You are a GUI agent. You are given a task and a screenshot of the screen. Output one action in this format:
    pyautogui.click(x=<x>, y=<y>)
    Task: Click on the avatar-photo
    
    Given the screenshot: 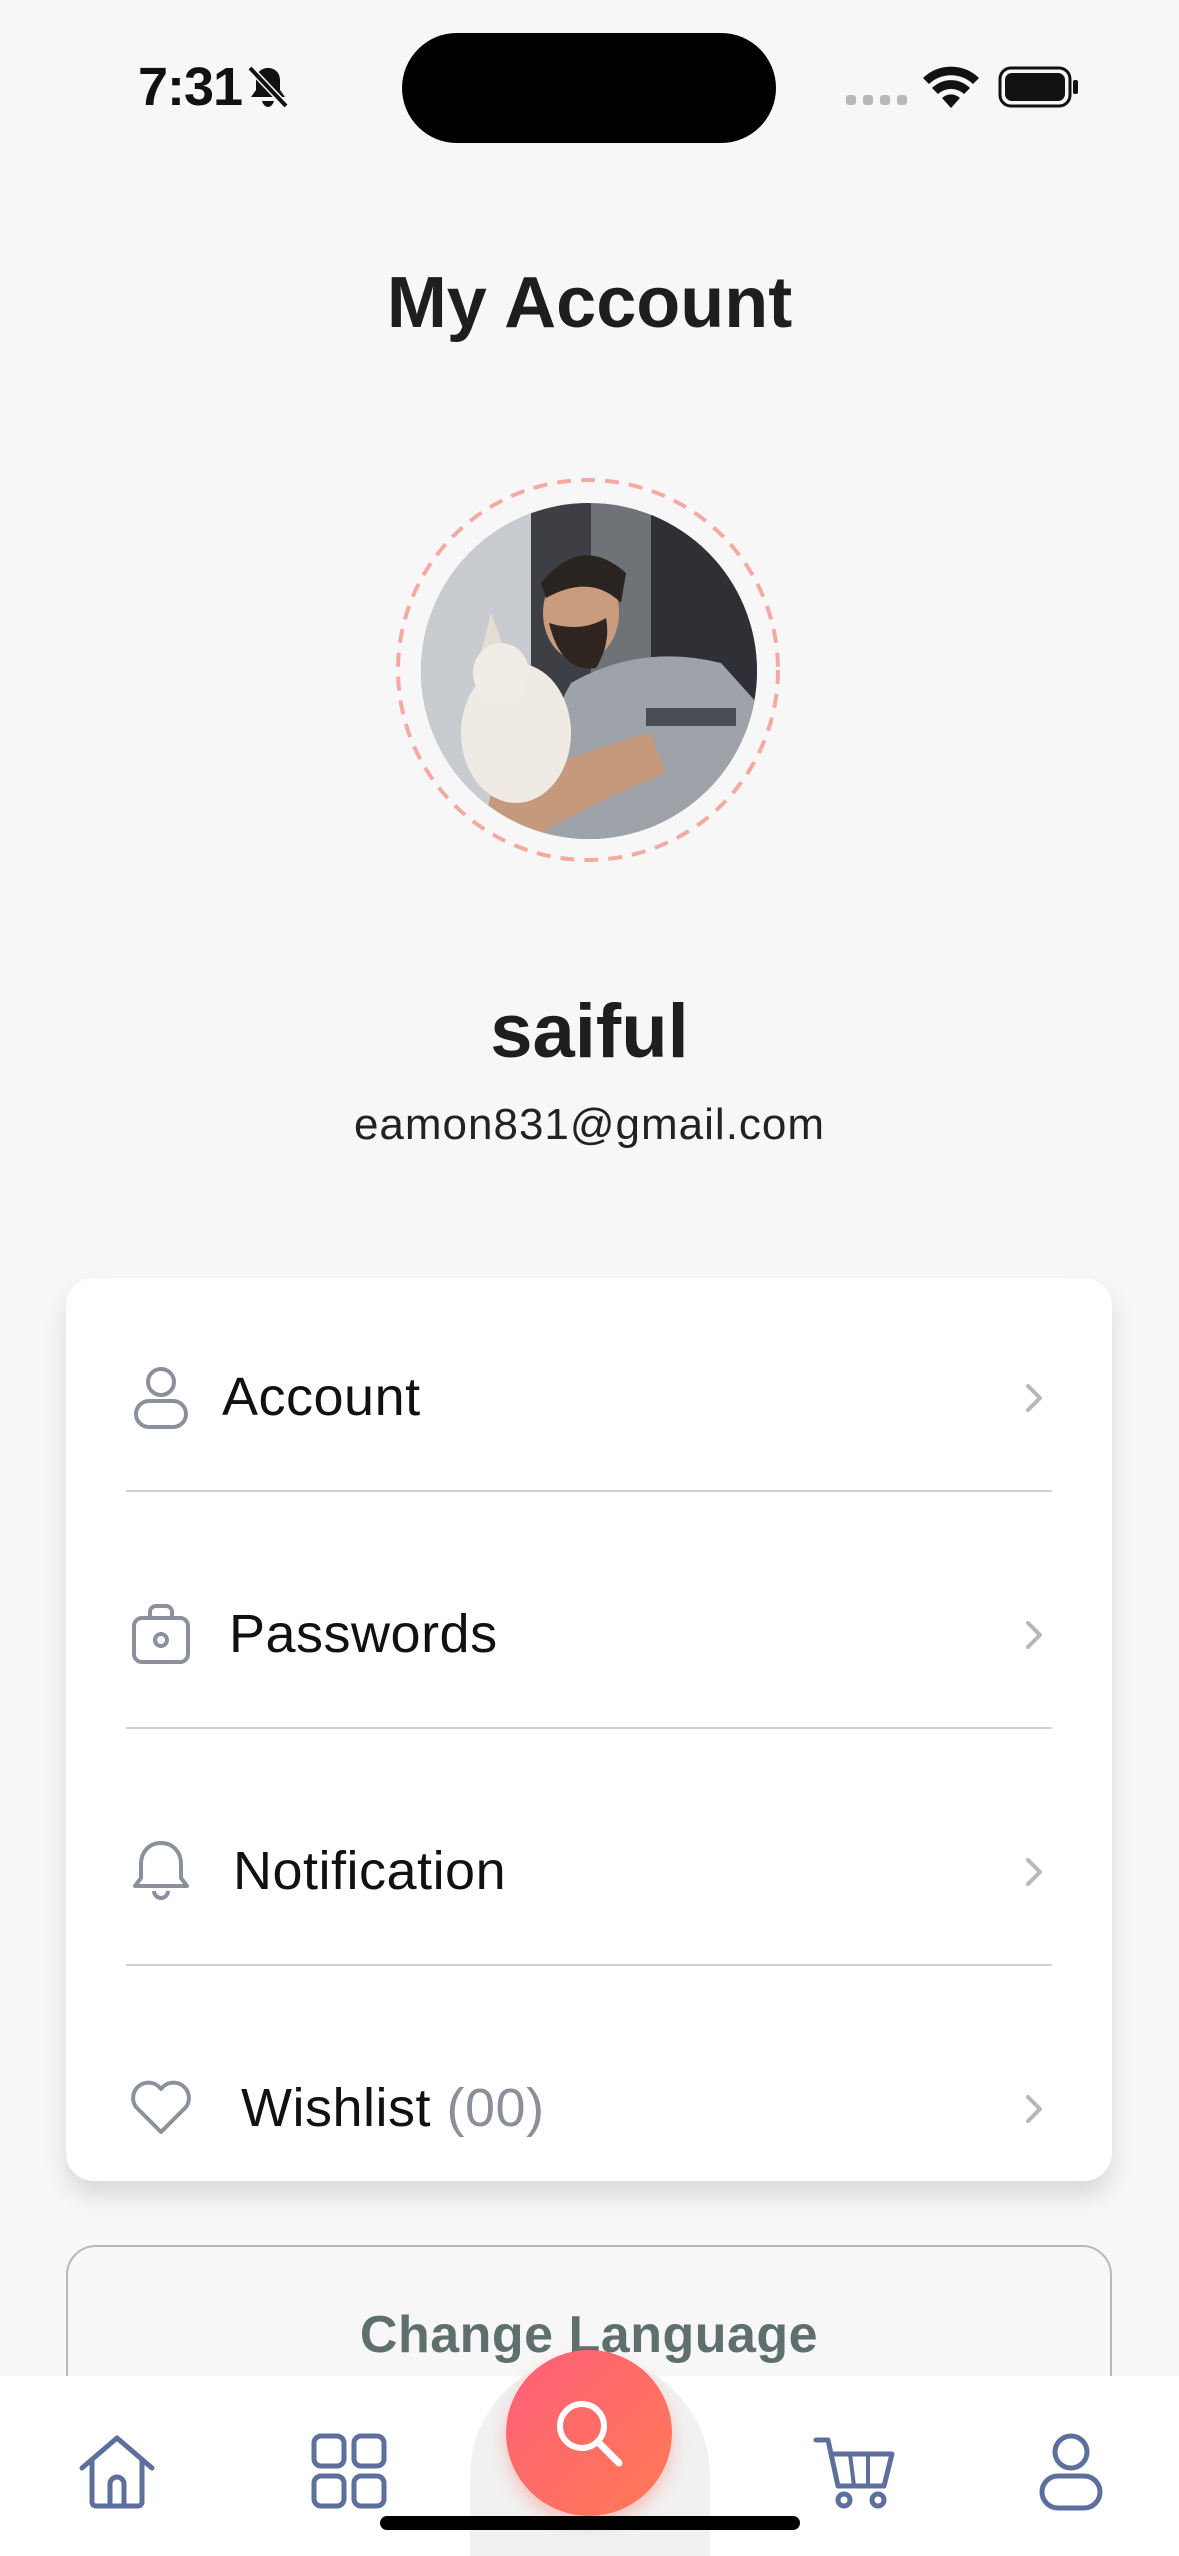 What is the action you would take?
    pyautogui.click(x=589, y=671)
    